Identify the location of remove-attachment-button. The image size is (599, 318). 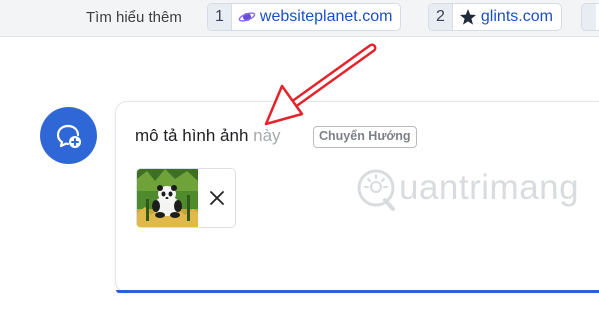
(216, 198).